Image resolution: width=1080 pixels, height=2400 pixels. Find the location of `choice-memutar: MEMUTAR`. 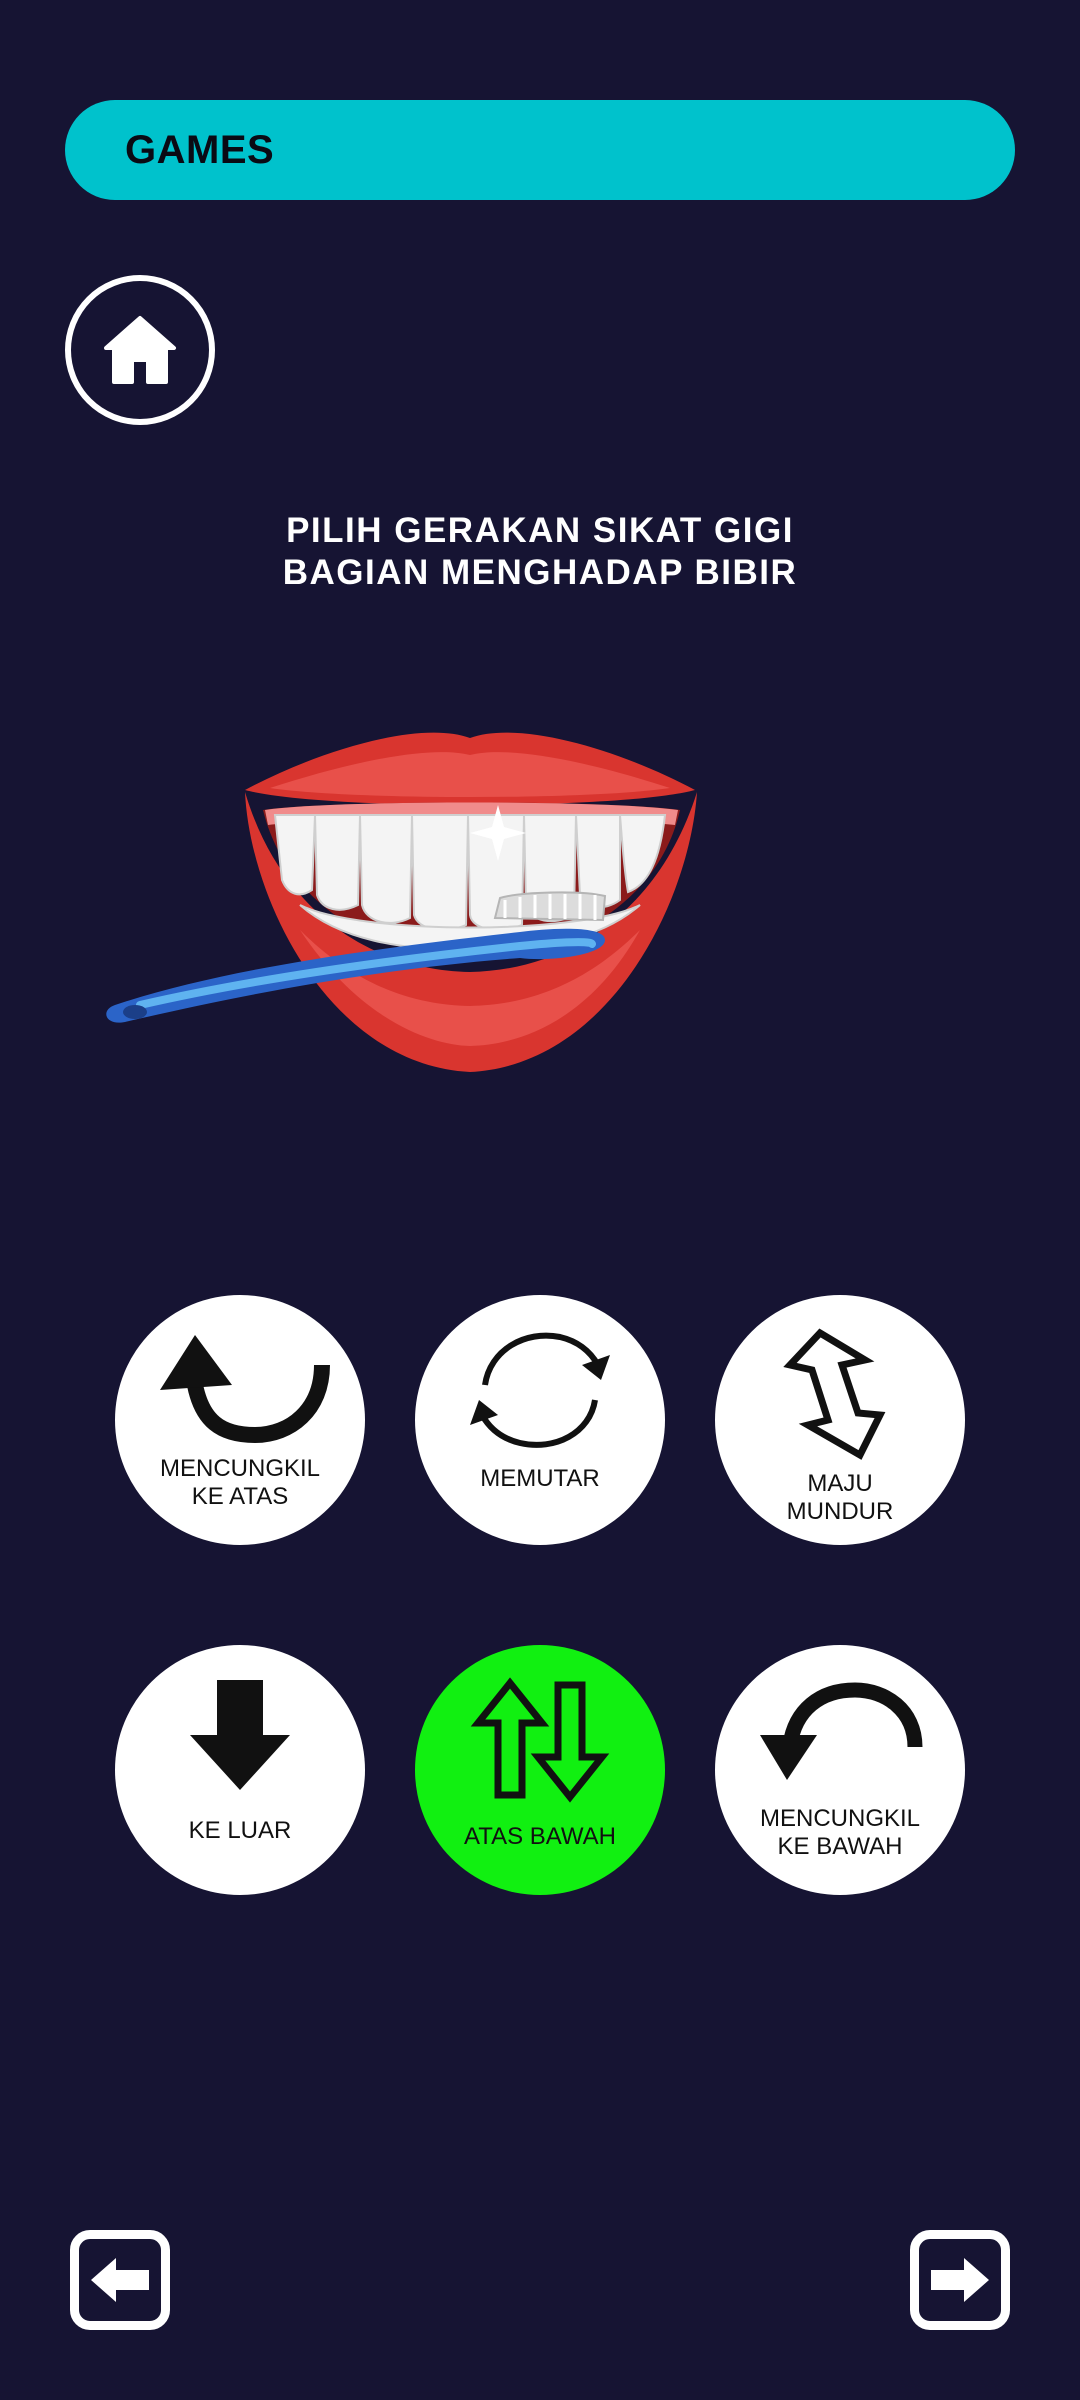

choice-memutar: MEMUTAR is located at coordinates (540, 1420).